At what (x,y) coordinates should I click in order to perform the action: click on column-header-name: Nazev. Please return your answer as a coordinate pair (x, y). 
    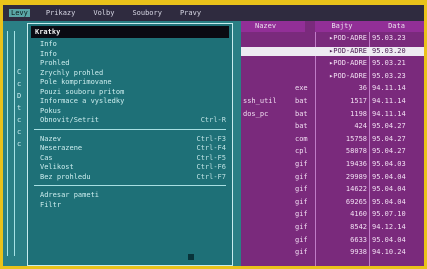
    Looking at the image, I should click on (273, 26).